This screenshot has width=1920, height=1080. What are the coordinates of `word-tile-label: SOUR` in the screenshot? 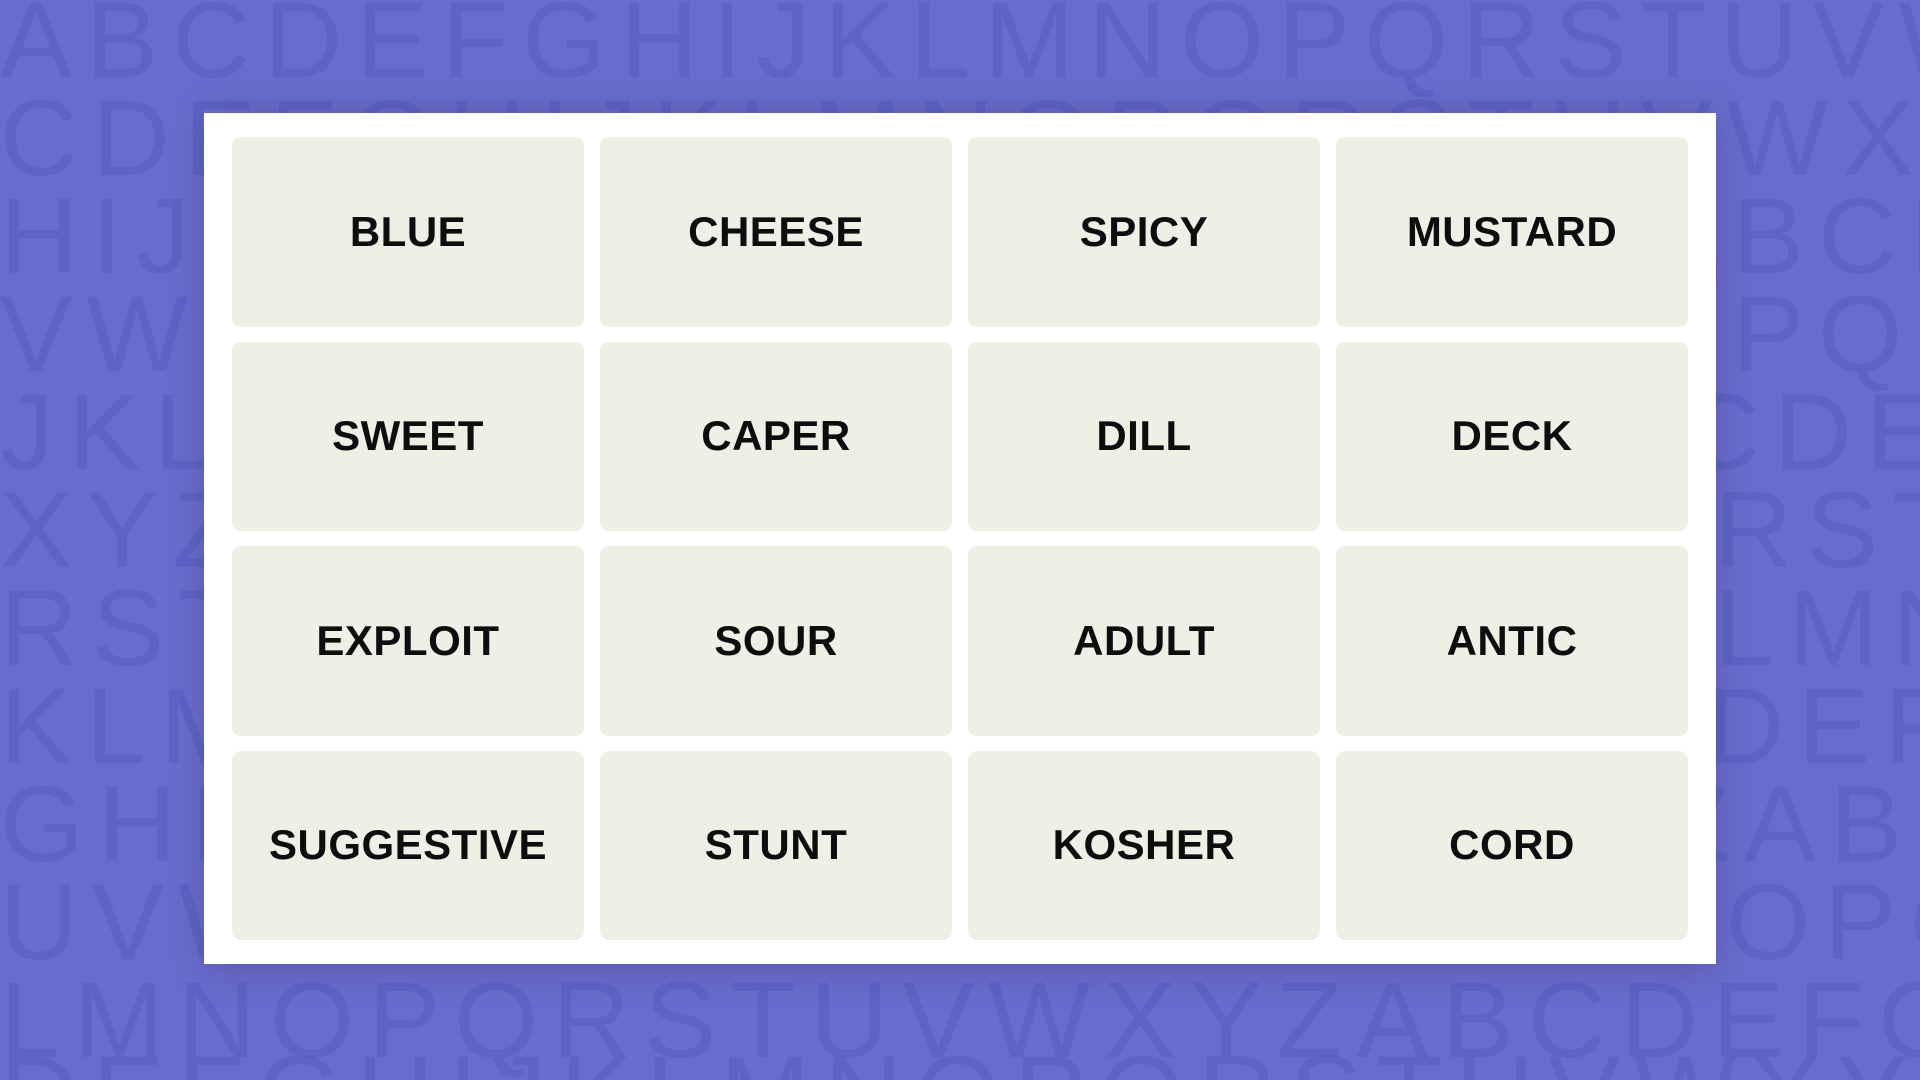 It's located at (776, 640).